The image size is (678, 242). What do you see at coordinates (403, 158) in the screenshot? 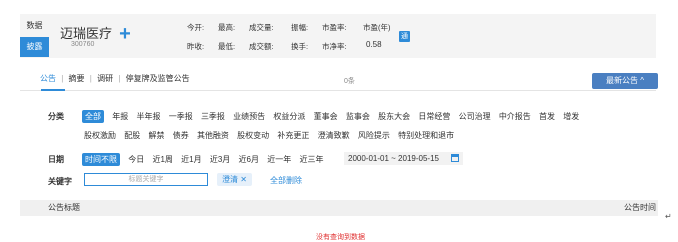
I see `date-range-input: 2000-01-01 ~ 2019-05-15` at bounding box center [403, 158].